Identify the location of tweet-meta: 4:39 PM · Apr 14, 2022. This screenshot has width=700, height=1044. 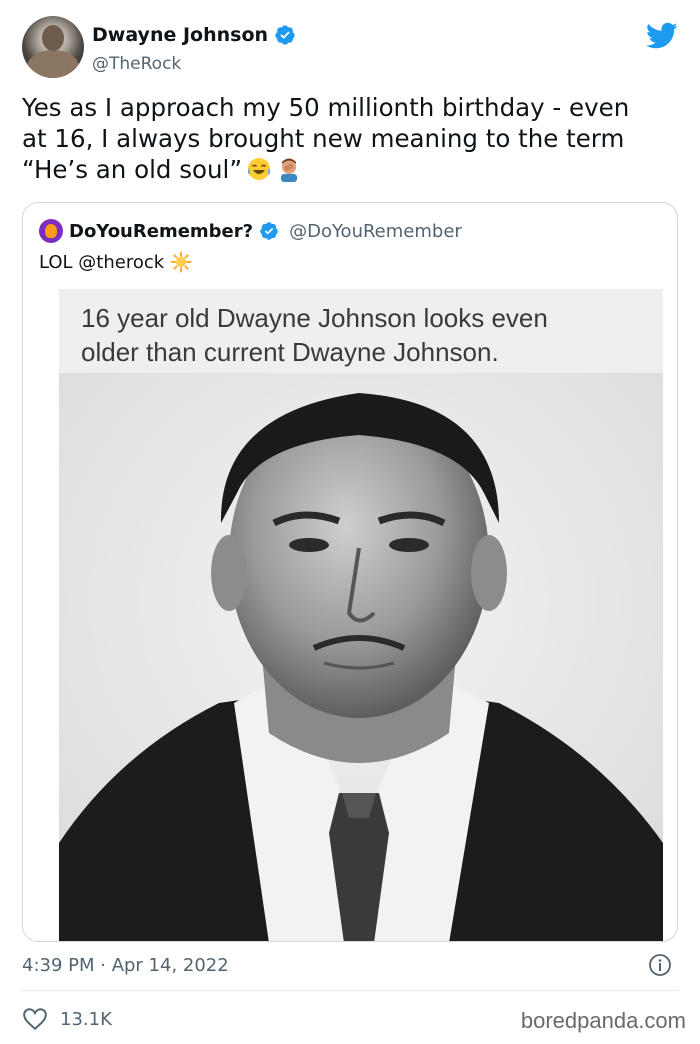
(350, 968).